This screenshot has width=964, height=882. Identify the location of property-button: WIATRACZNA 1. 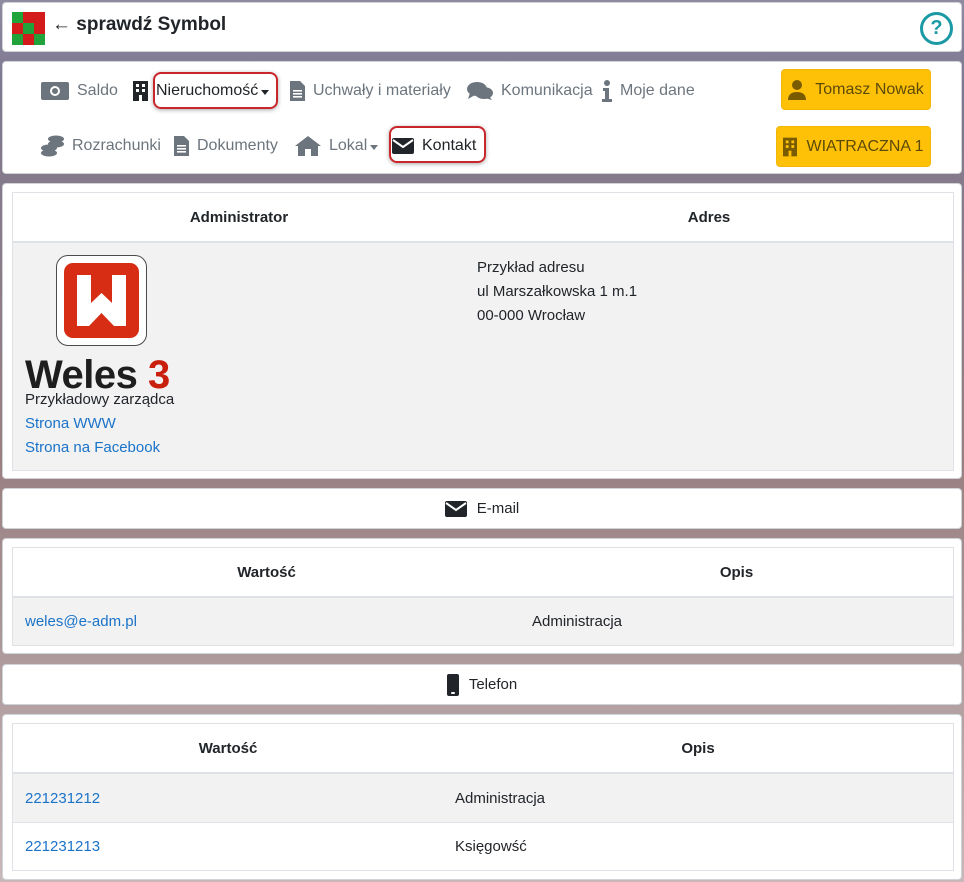
(853, 146).